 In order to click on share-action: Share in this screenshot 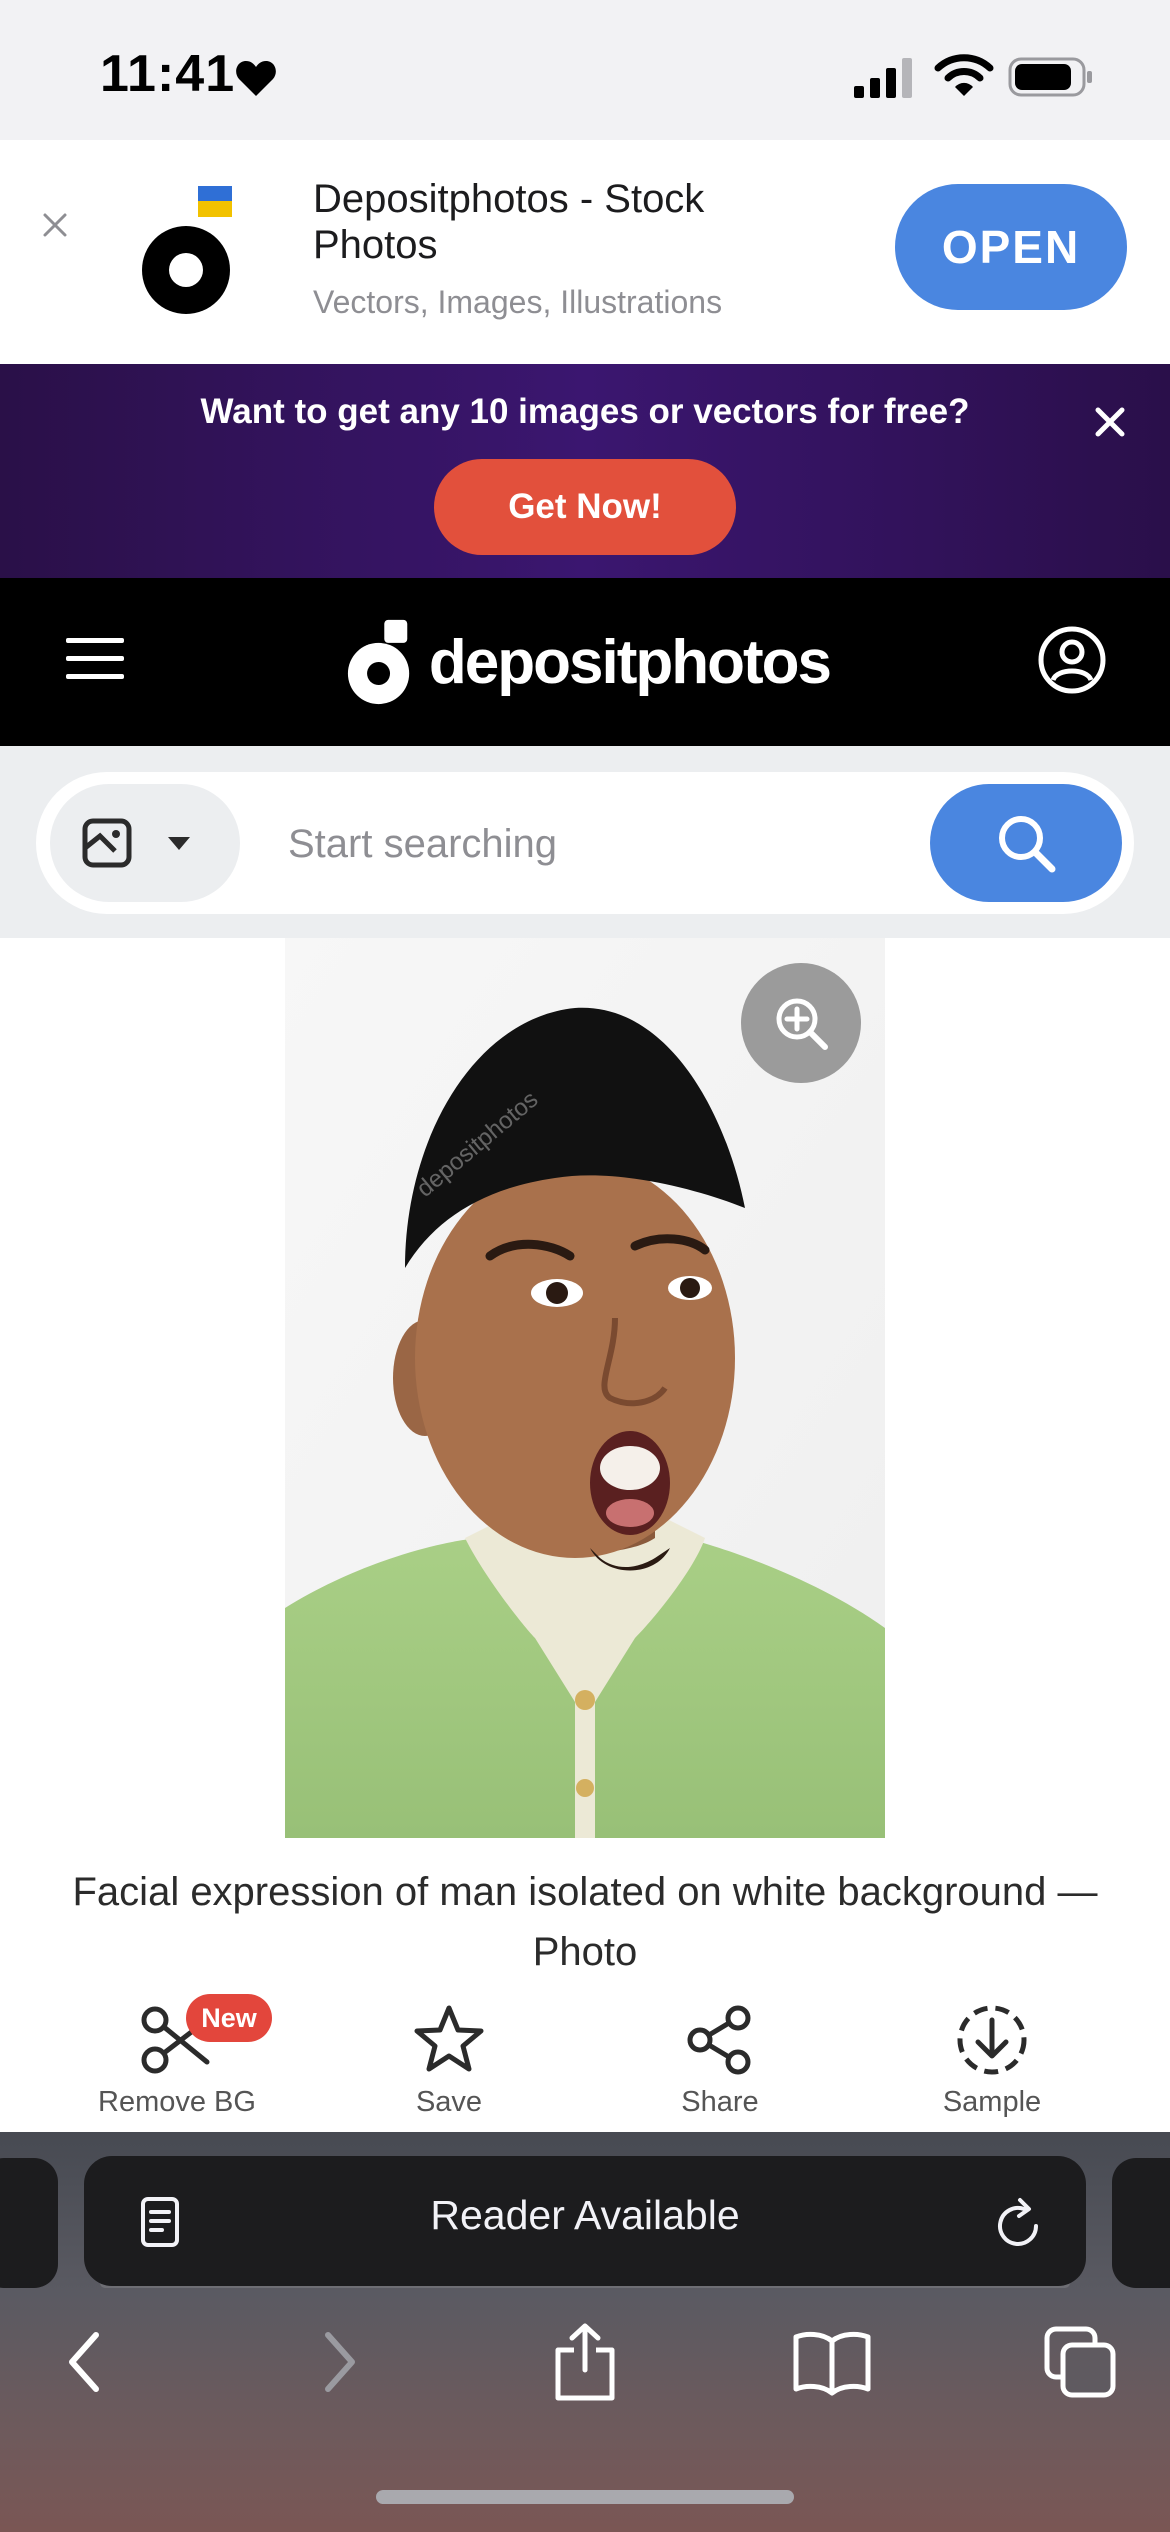, I will do `click(720, 2065)`.